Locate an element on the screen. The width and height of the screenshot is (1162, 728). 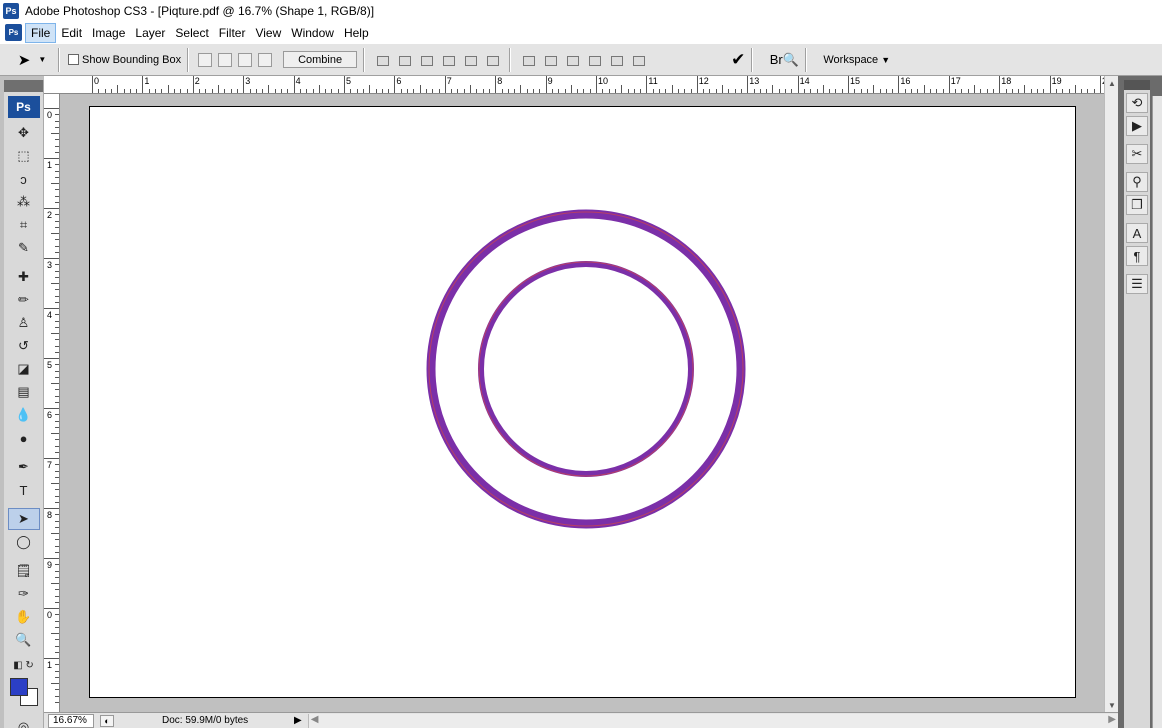
align-left-icon is located at coordinates (448, 60).